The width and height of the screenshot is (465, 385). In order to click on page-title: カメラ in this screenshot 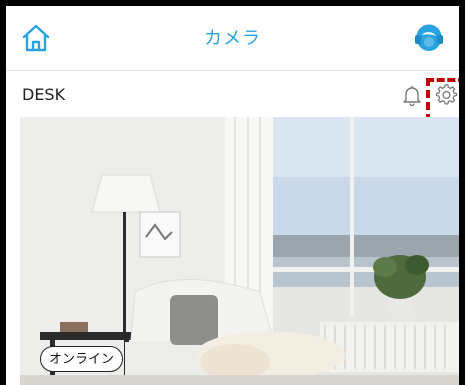, I will do `click(232, 38)`.